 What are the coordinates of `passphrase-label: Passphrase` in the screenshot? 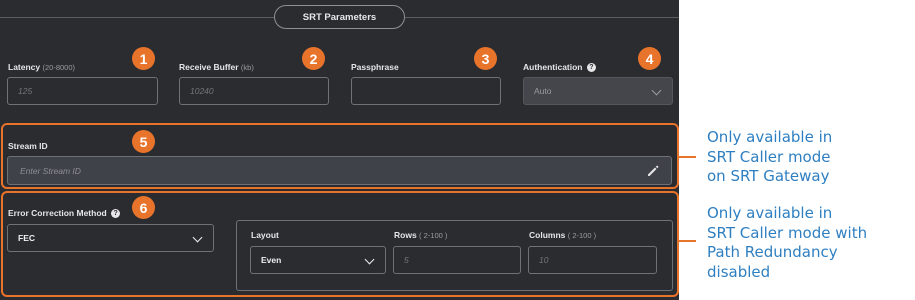 It's located at (375, 67).